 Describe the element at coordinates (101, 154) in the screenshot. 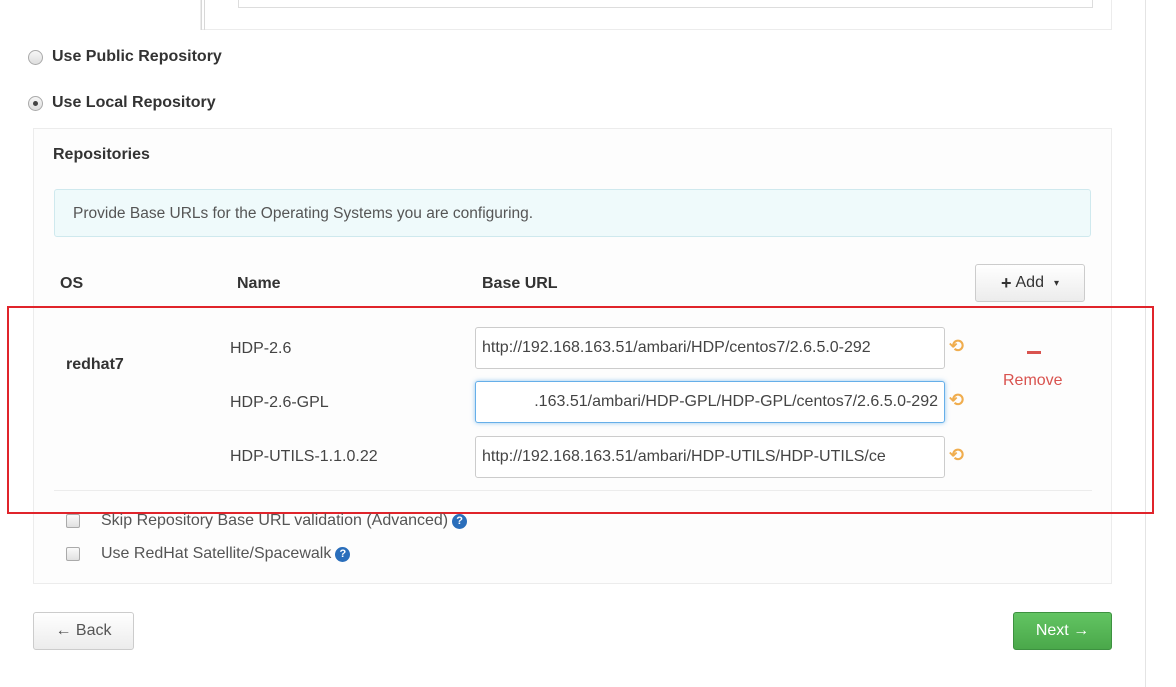

I see `repositories-title: Repositories` at that location.